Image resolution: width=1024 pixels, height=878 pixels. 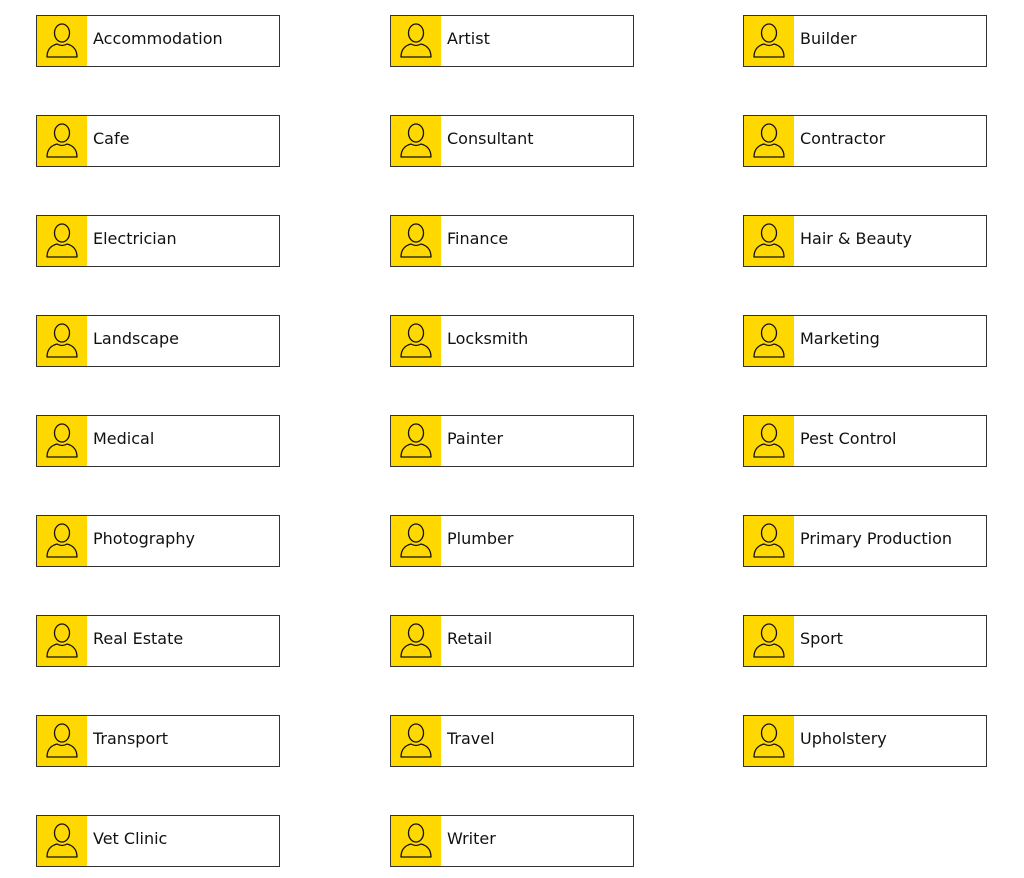 I want to click on category-button: Locksmith, so click(x=512, y=341).